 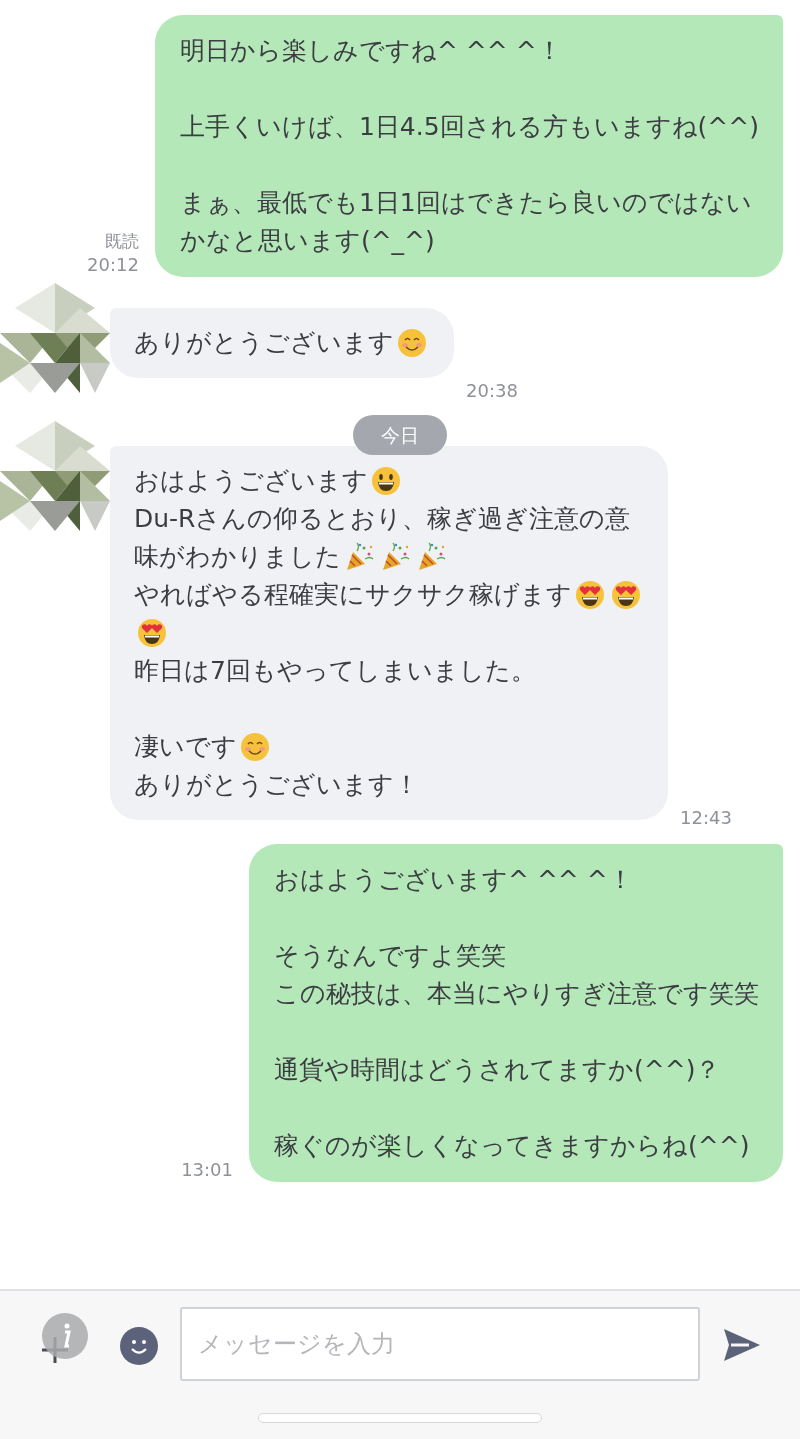 I want to click on message-text: 味がわかりました, so click(x=237, y=557).